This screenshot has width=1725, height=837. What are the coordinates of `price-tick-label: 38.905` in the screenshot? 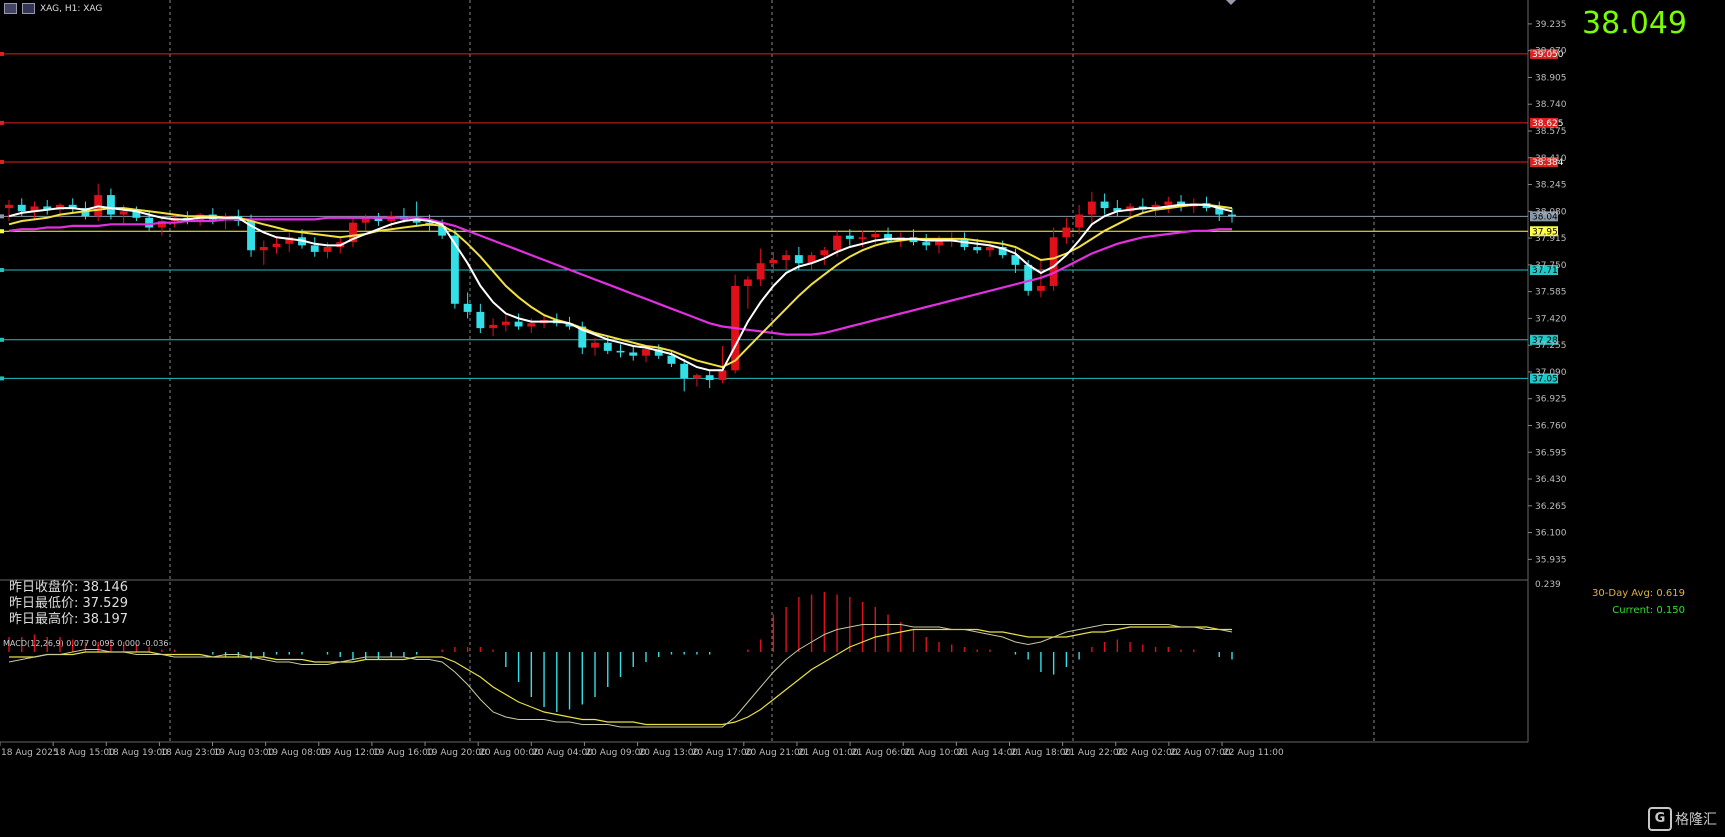 It's located at (1551, 78).